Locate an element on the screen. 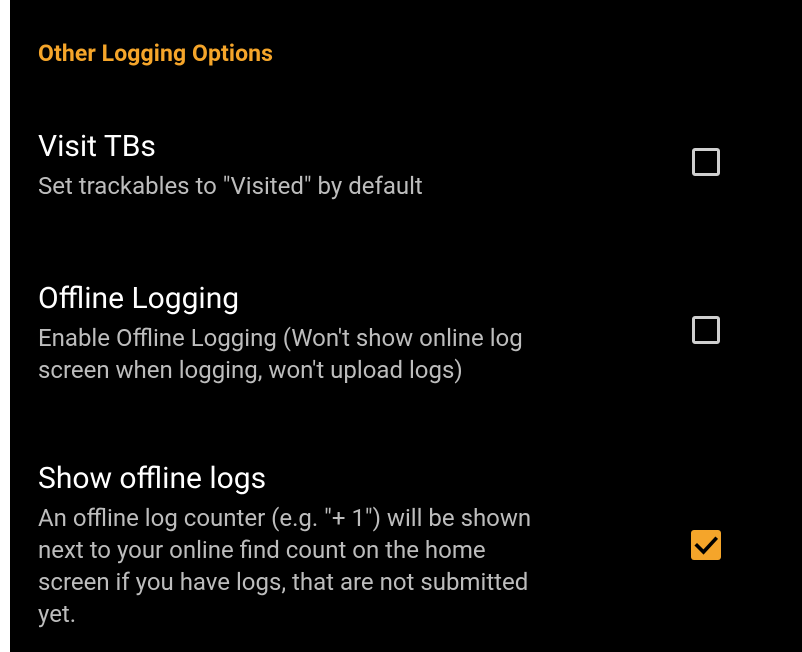  summary-line: screen when logging, won't upload logs) is located at coordinates (250, 370).